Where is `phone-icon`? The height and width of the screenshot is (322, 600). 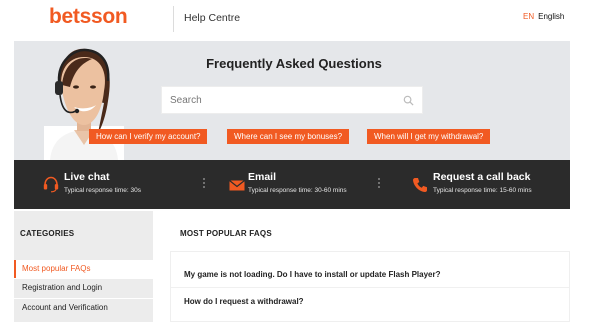
phone-icon is located at coordinates (420, 185).